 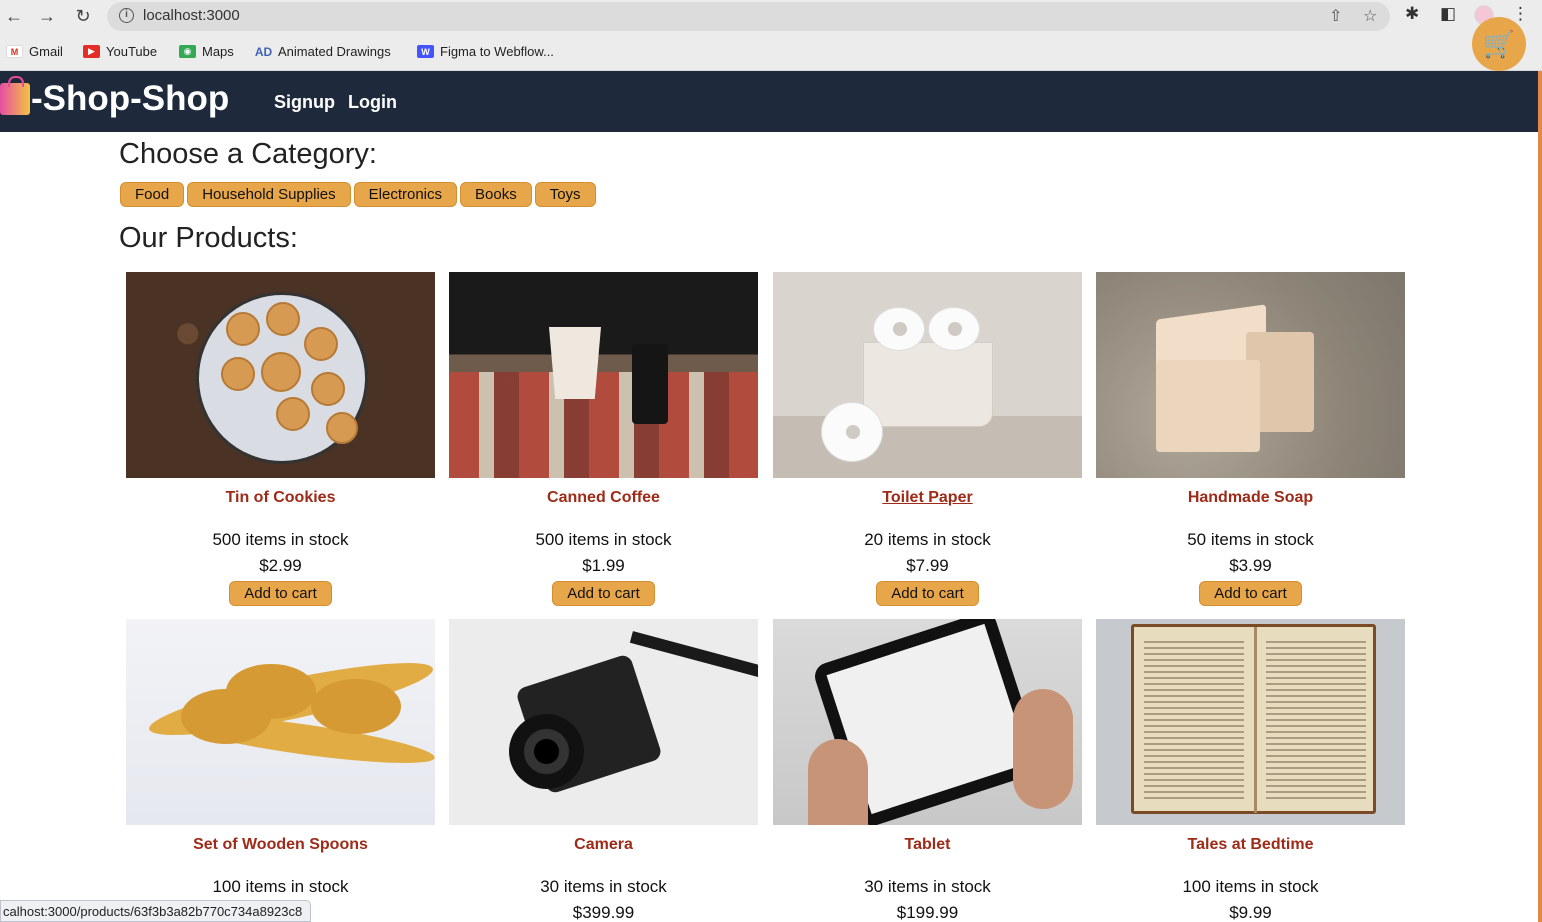 I want to click on cart-button: 🛒, so click(x=1499, y=44).